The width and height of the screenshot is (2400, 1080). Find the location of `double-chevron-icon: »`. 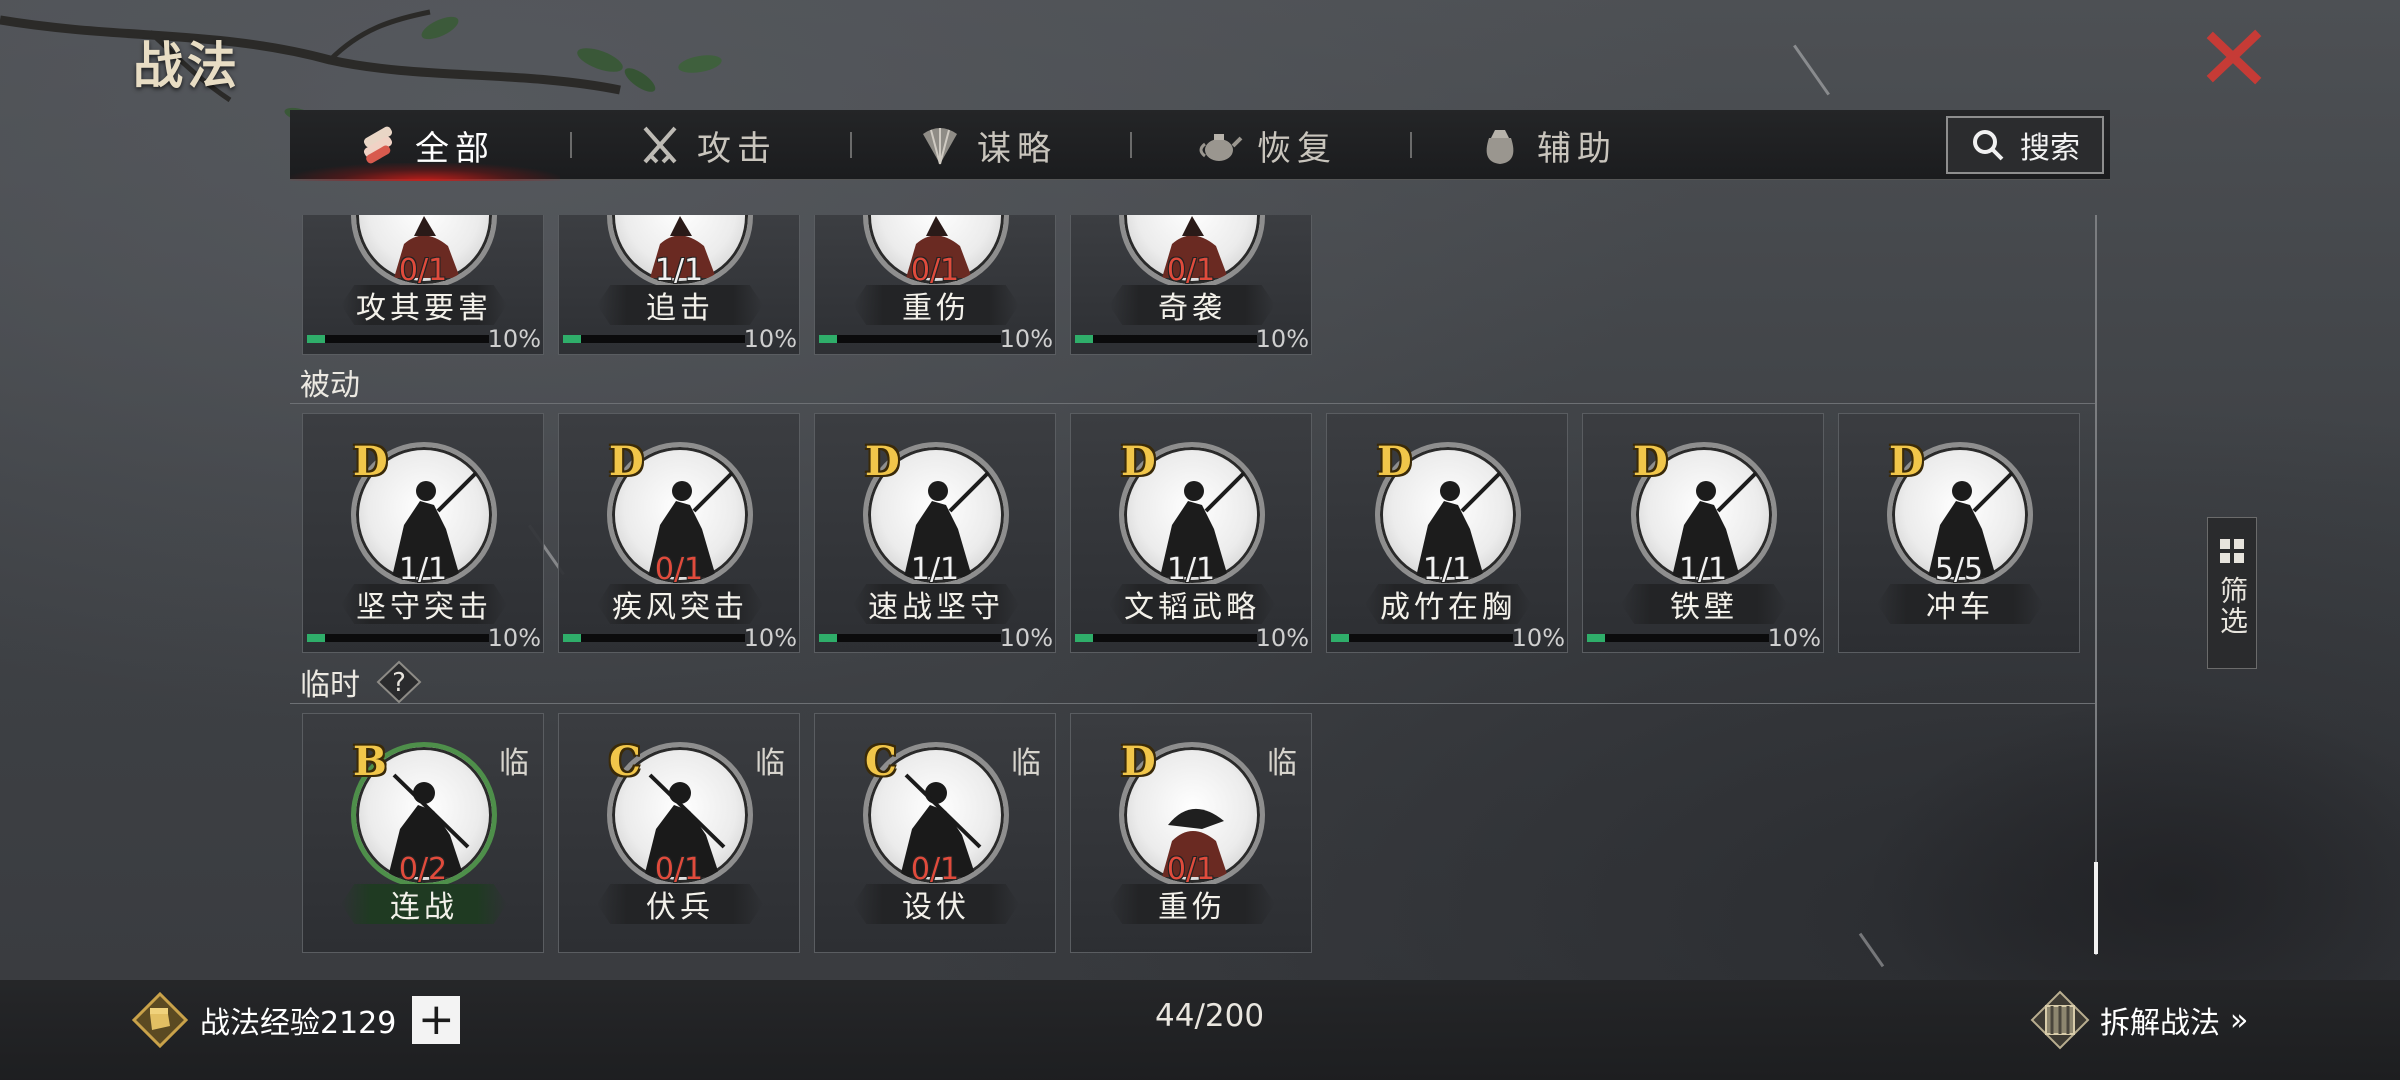

double-chevron-icon: » is located at coordinates (2239, 1020).